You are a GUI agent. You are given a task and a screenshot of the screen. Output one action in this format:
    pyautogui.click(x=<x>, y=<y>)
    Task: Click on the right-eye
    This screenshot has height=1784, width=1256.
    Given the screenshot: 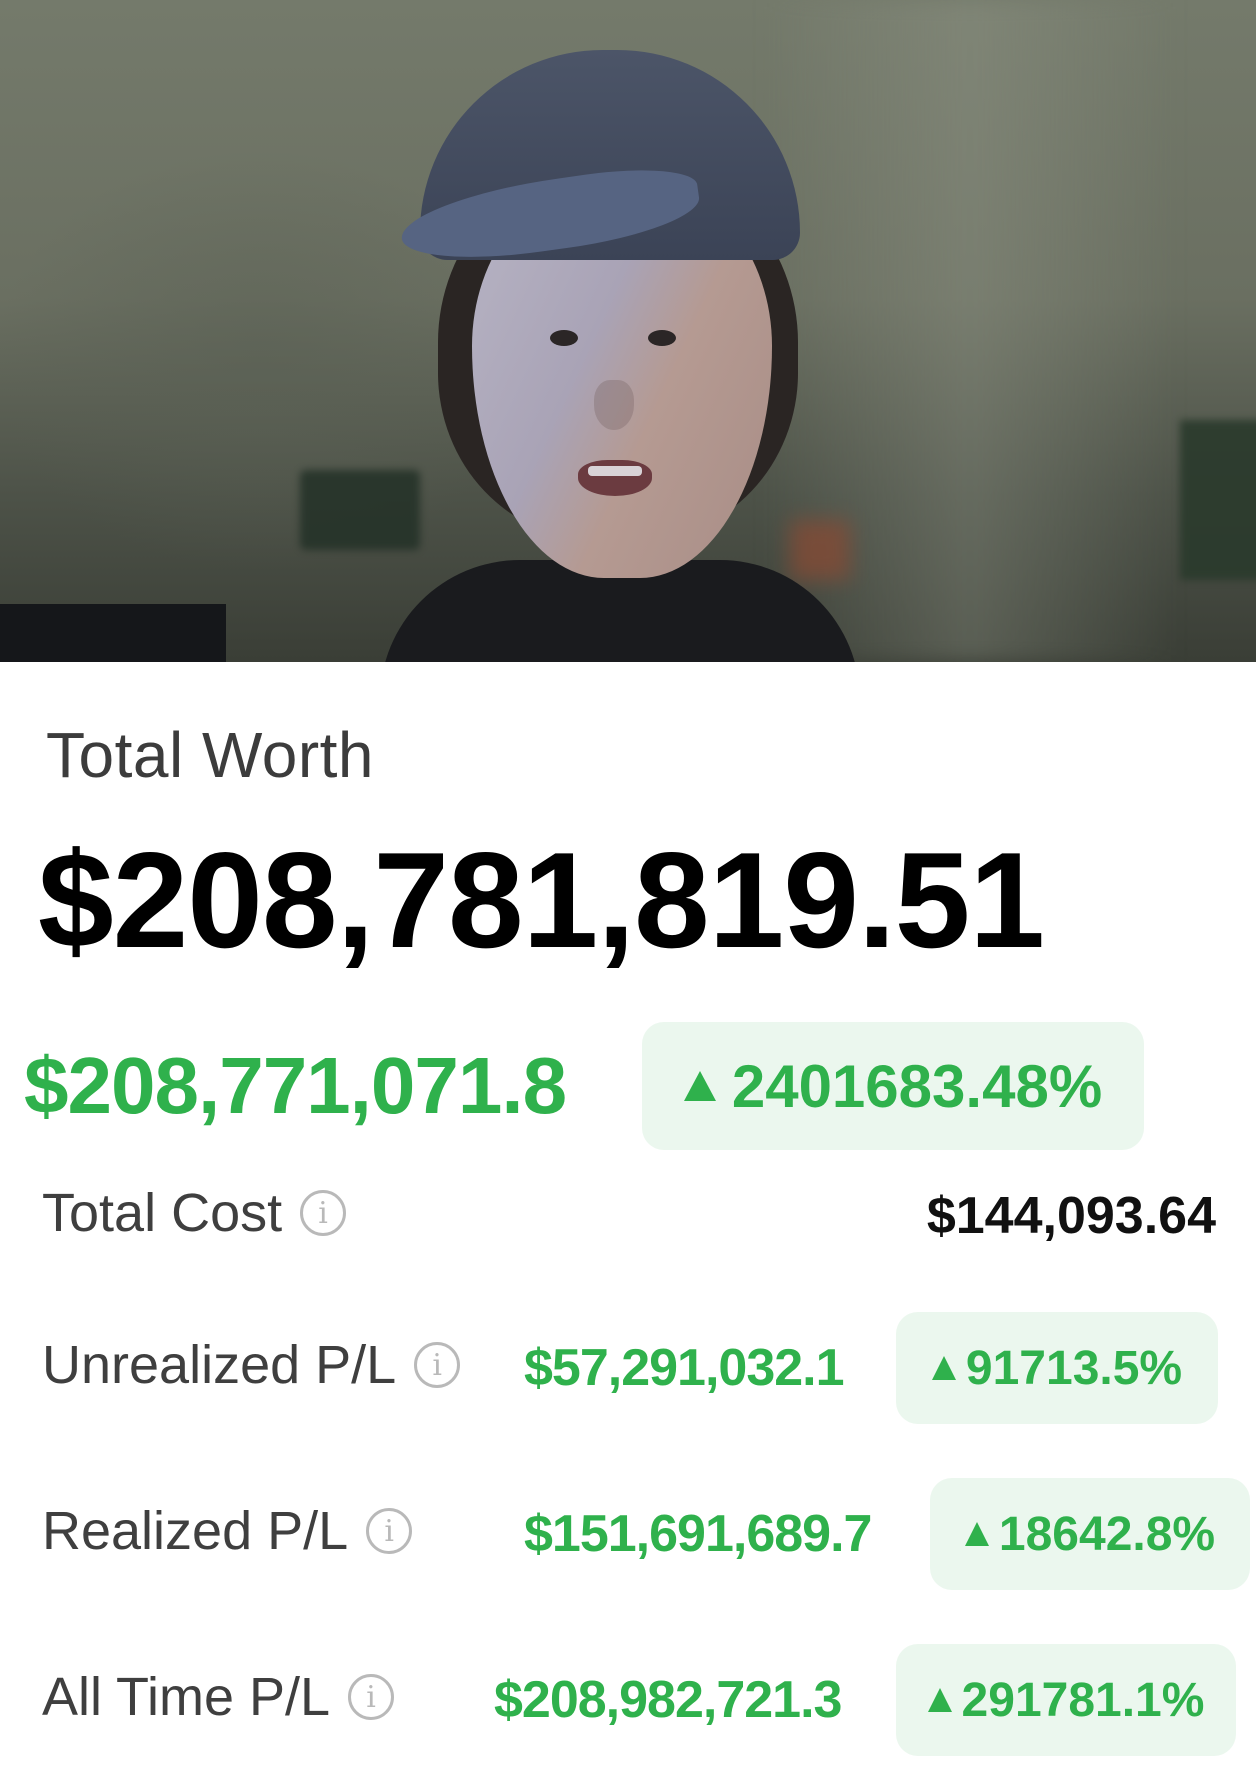 What is the action you would take?
    pyautogui.click(x=662, y=338)
    